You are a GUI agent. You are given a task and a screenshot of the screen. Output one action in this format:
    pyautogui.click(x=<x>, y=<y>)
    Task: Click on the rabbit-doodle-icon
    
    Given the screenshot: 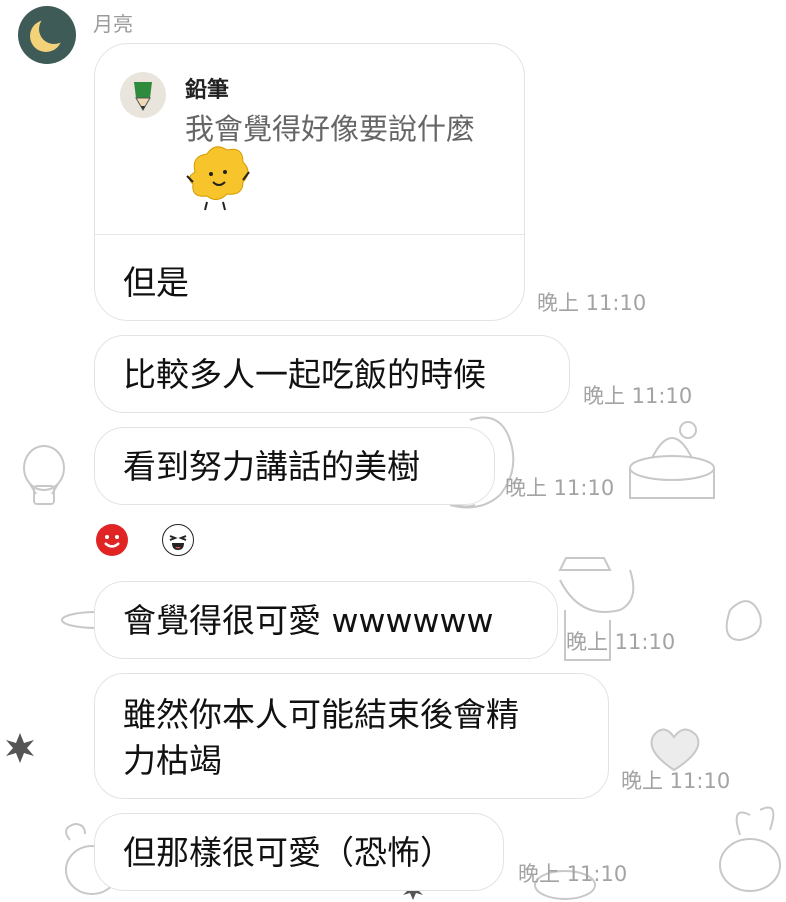 What is the action you would take?
    pyautogui.click(x=750, y=849)
    